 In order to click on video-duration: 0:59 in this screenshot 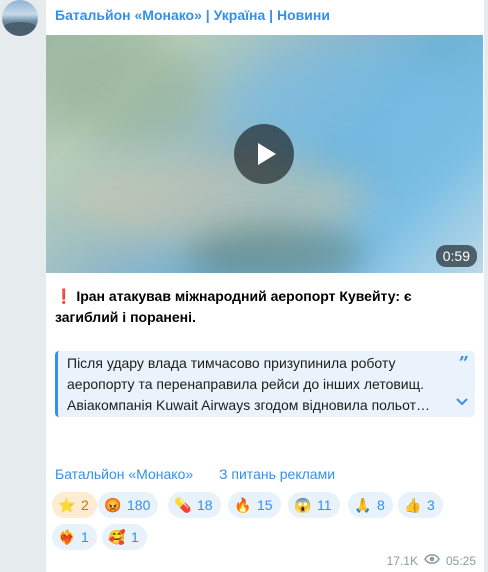, I will do `click(456, 256)`.